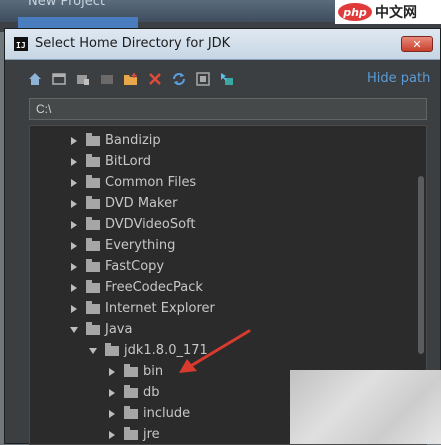  What do you see at coordinates (155, 79) in the screenshot?
I see `delete-icon` at bounding box center [155, 79].